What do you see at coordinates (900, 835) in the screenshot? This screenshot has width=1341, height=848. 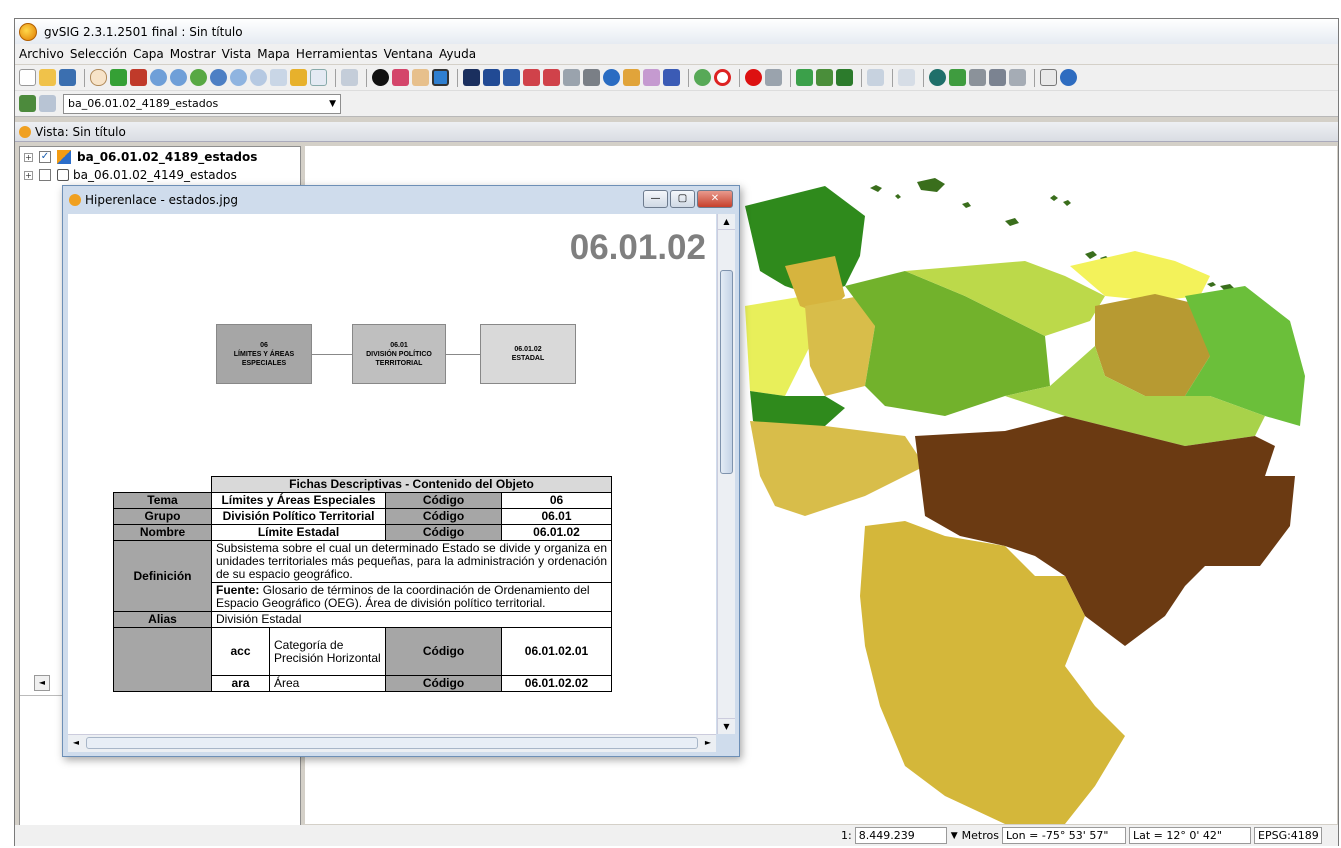 I see `scale-input: 8.449.239` at bounding box center [900, 835].